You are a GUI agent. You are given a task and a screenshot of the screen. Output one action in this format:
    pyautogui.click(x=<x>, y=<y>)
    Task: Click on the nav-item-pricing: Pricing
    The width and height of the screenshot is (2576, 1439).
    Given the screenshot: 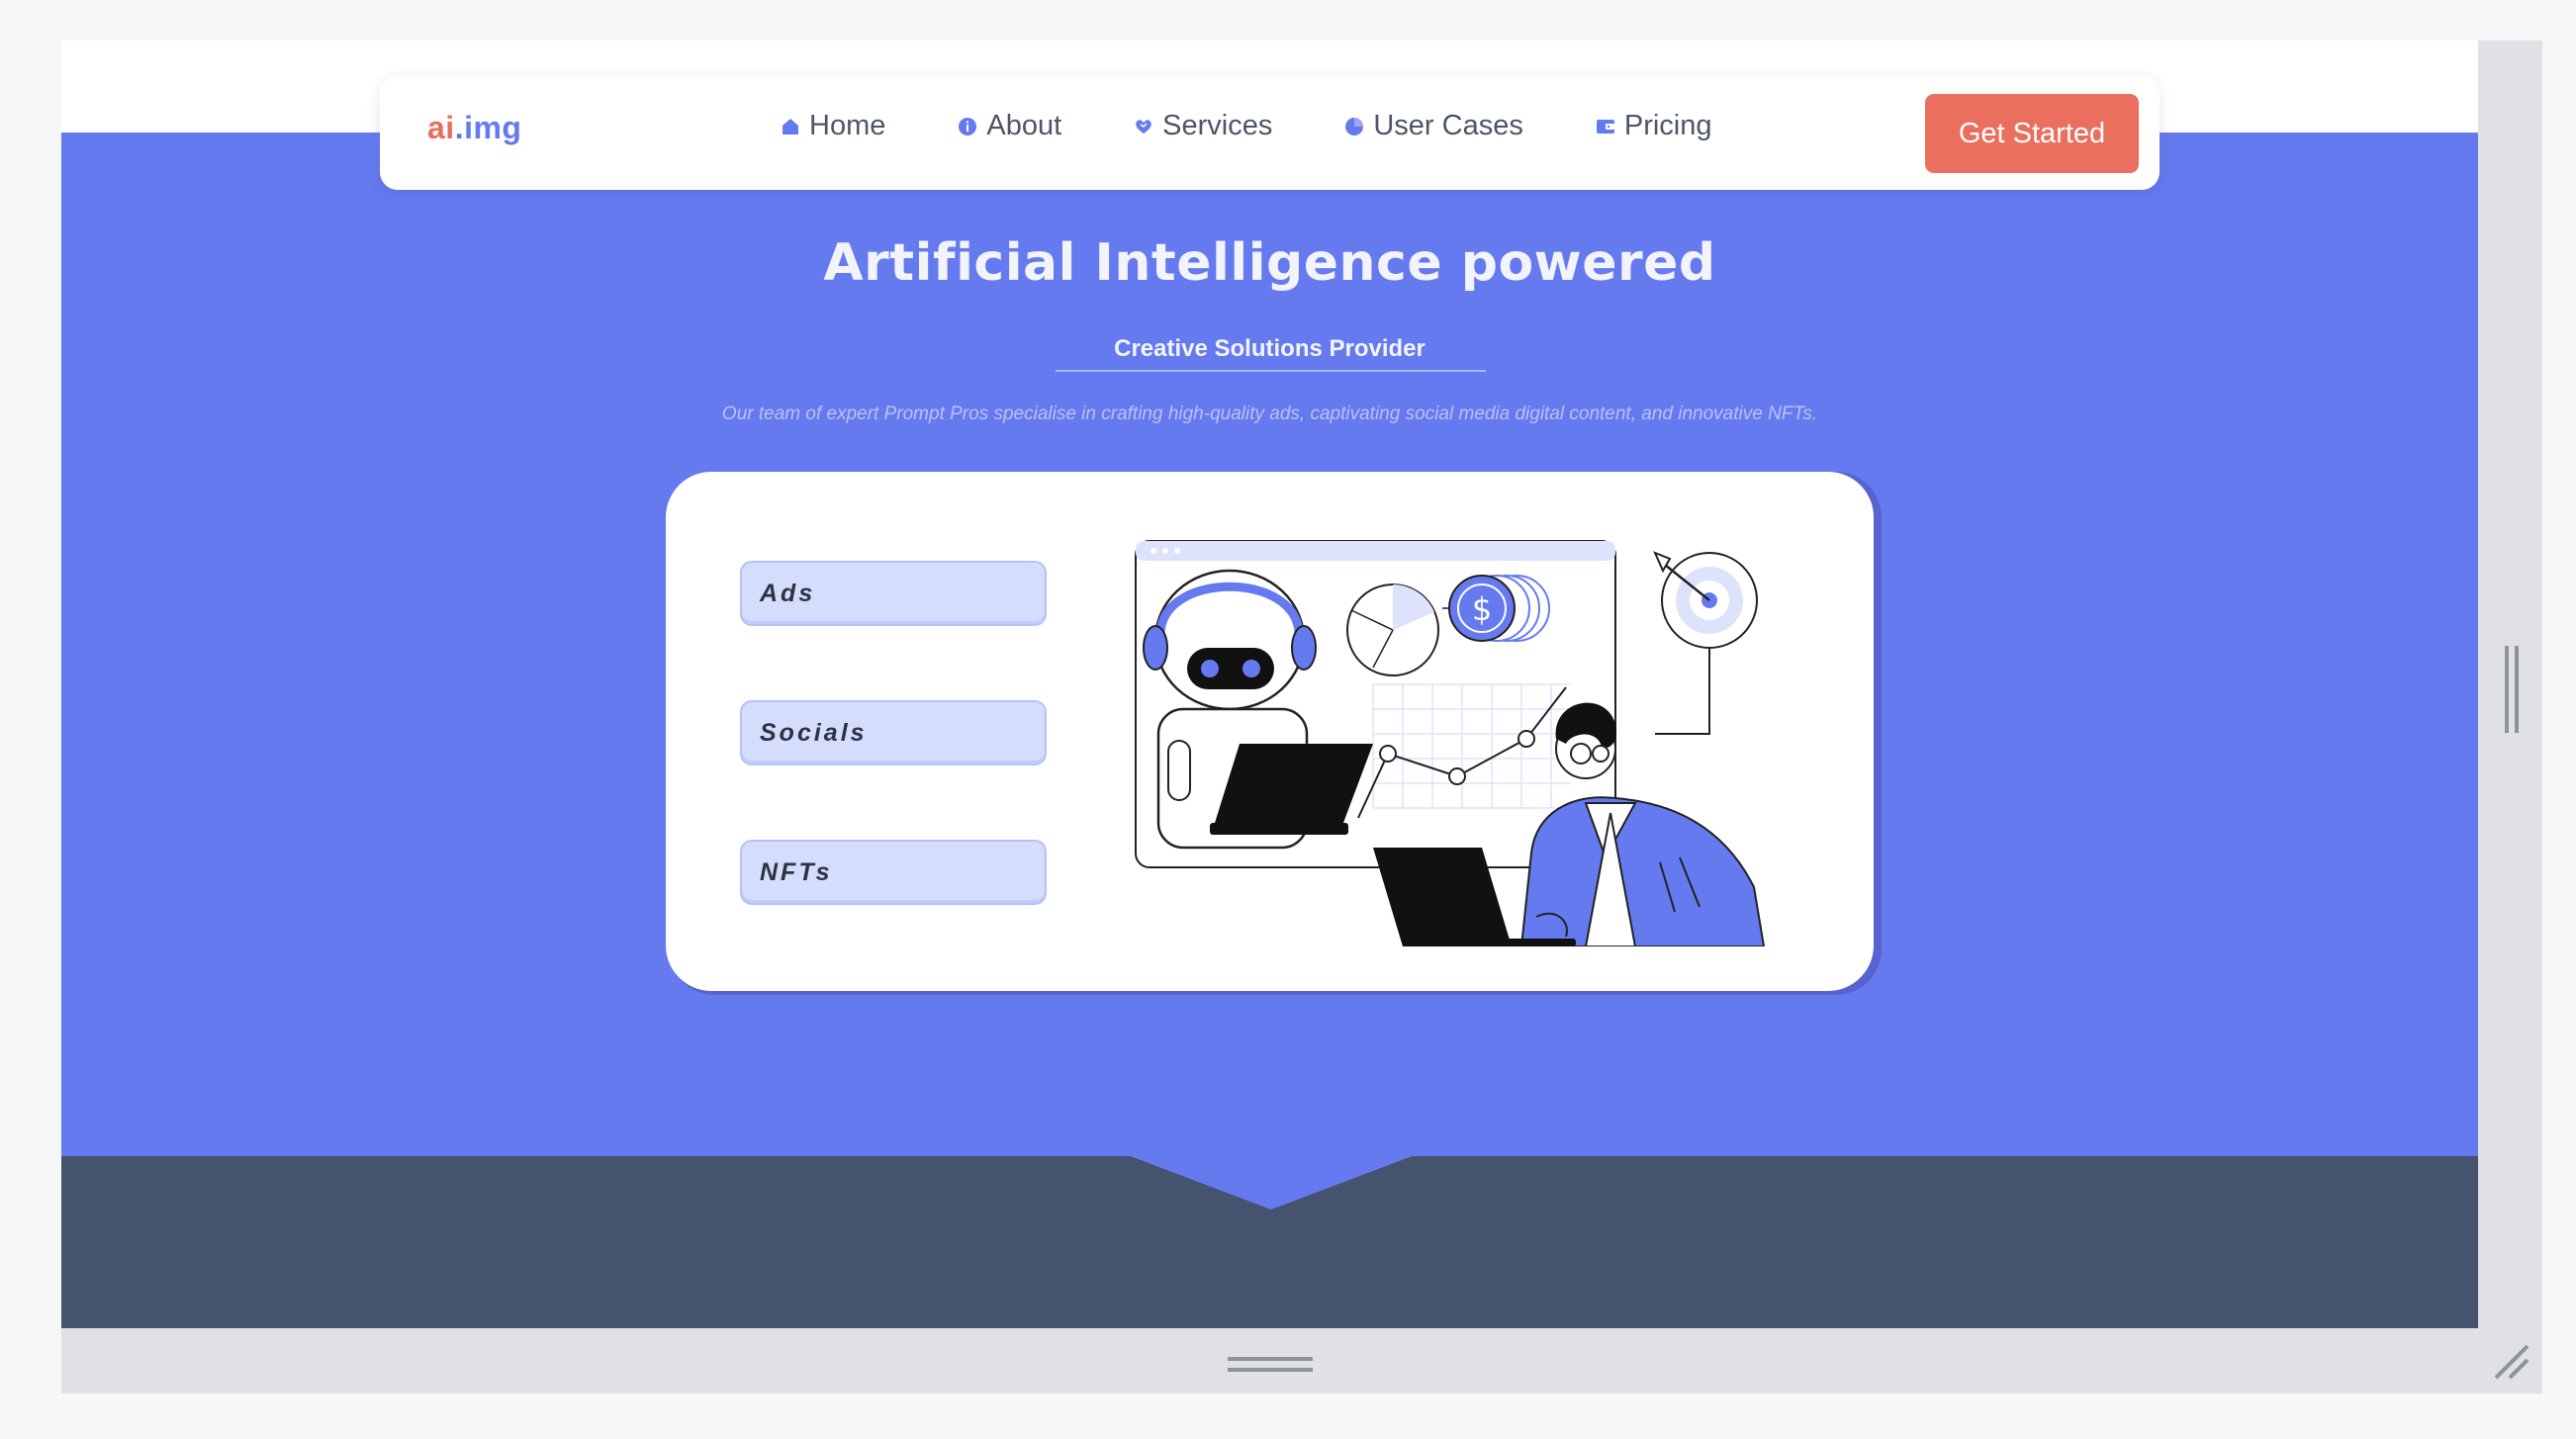 What is the action you would take?
    pyautogui.click(x=1653, y=126)
    